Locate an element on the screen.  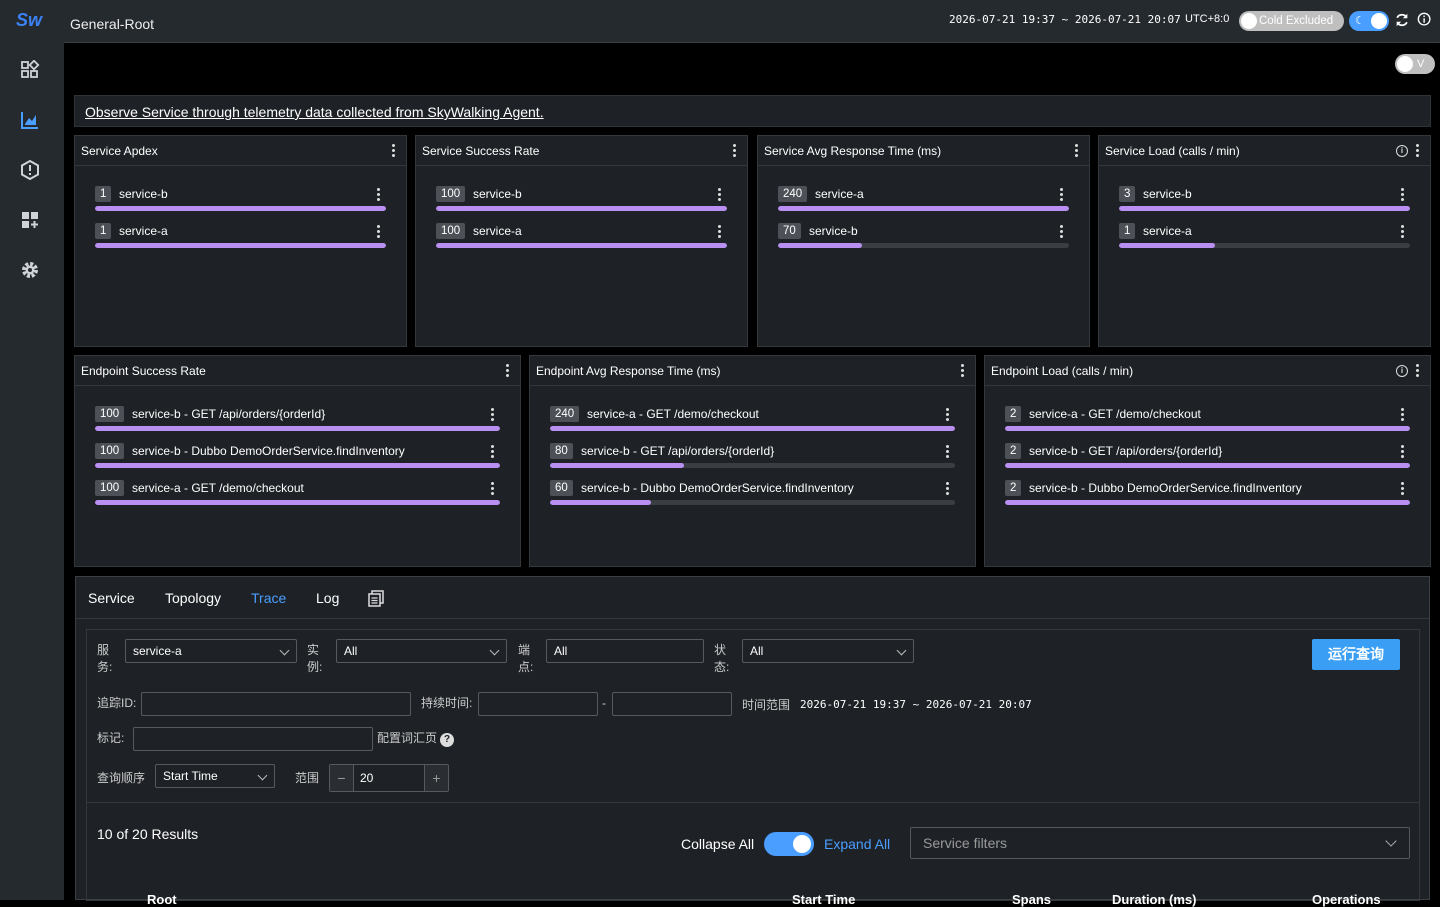
value-badge: 240 is located at coordinates (565, 414).